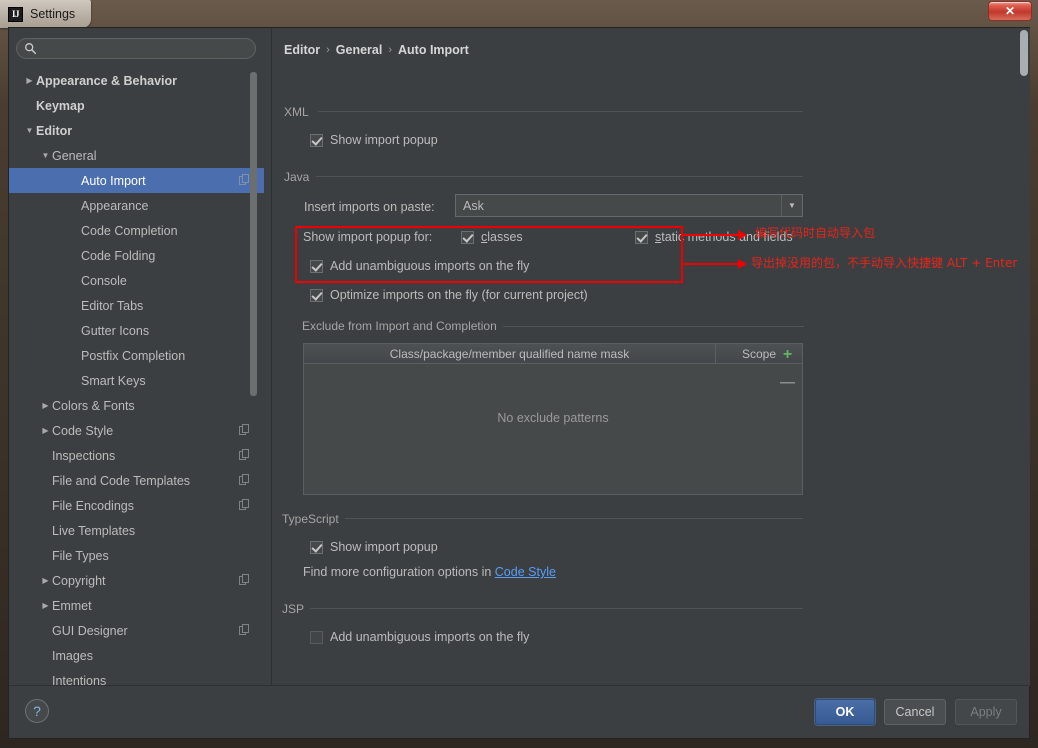  Describe the element at coordinates (136, 405) in the screenshot. I see `sidebar-item-colors-fonts: ▶ Colors & Fonts` at that location.